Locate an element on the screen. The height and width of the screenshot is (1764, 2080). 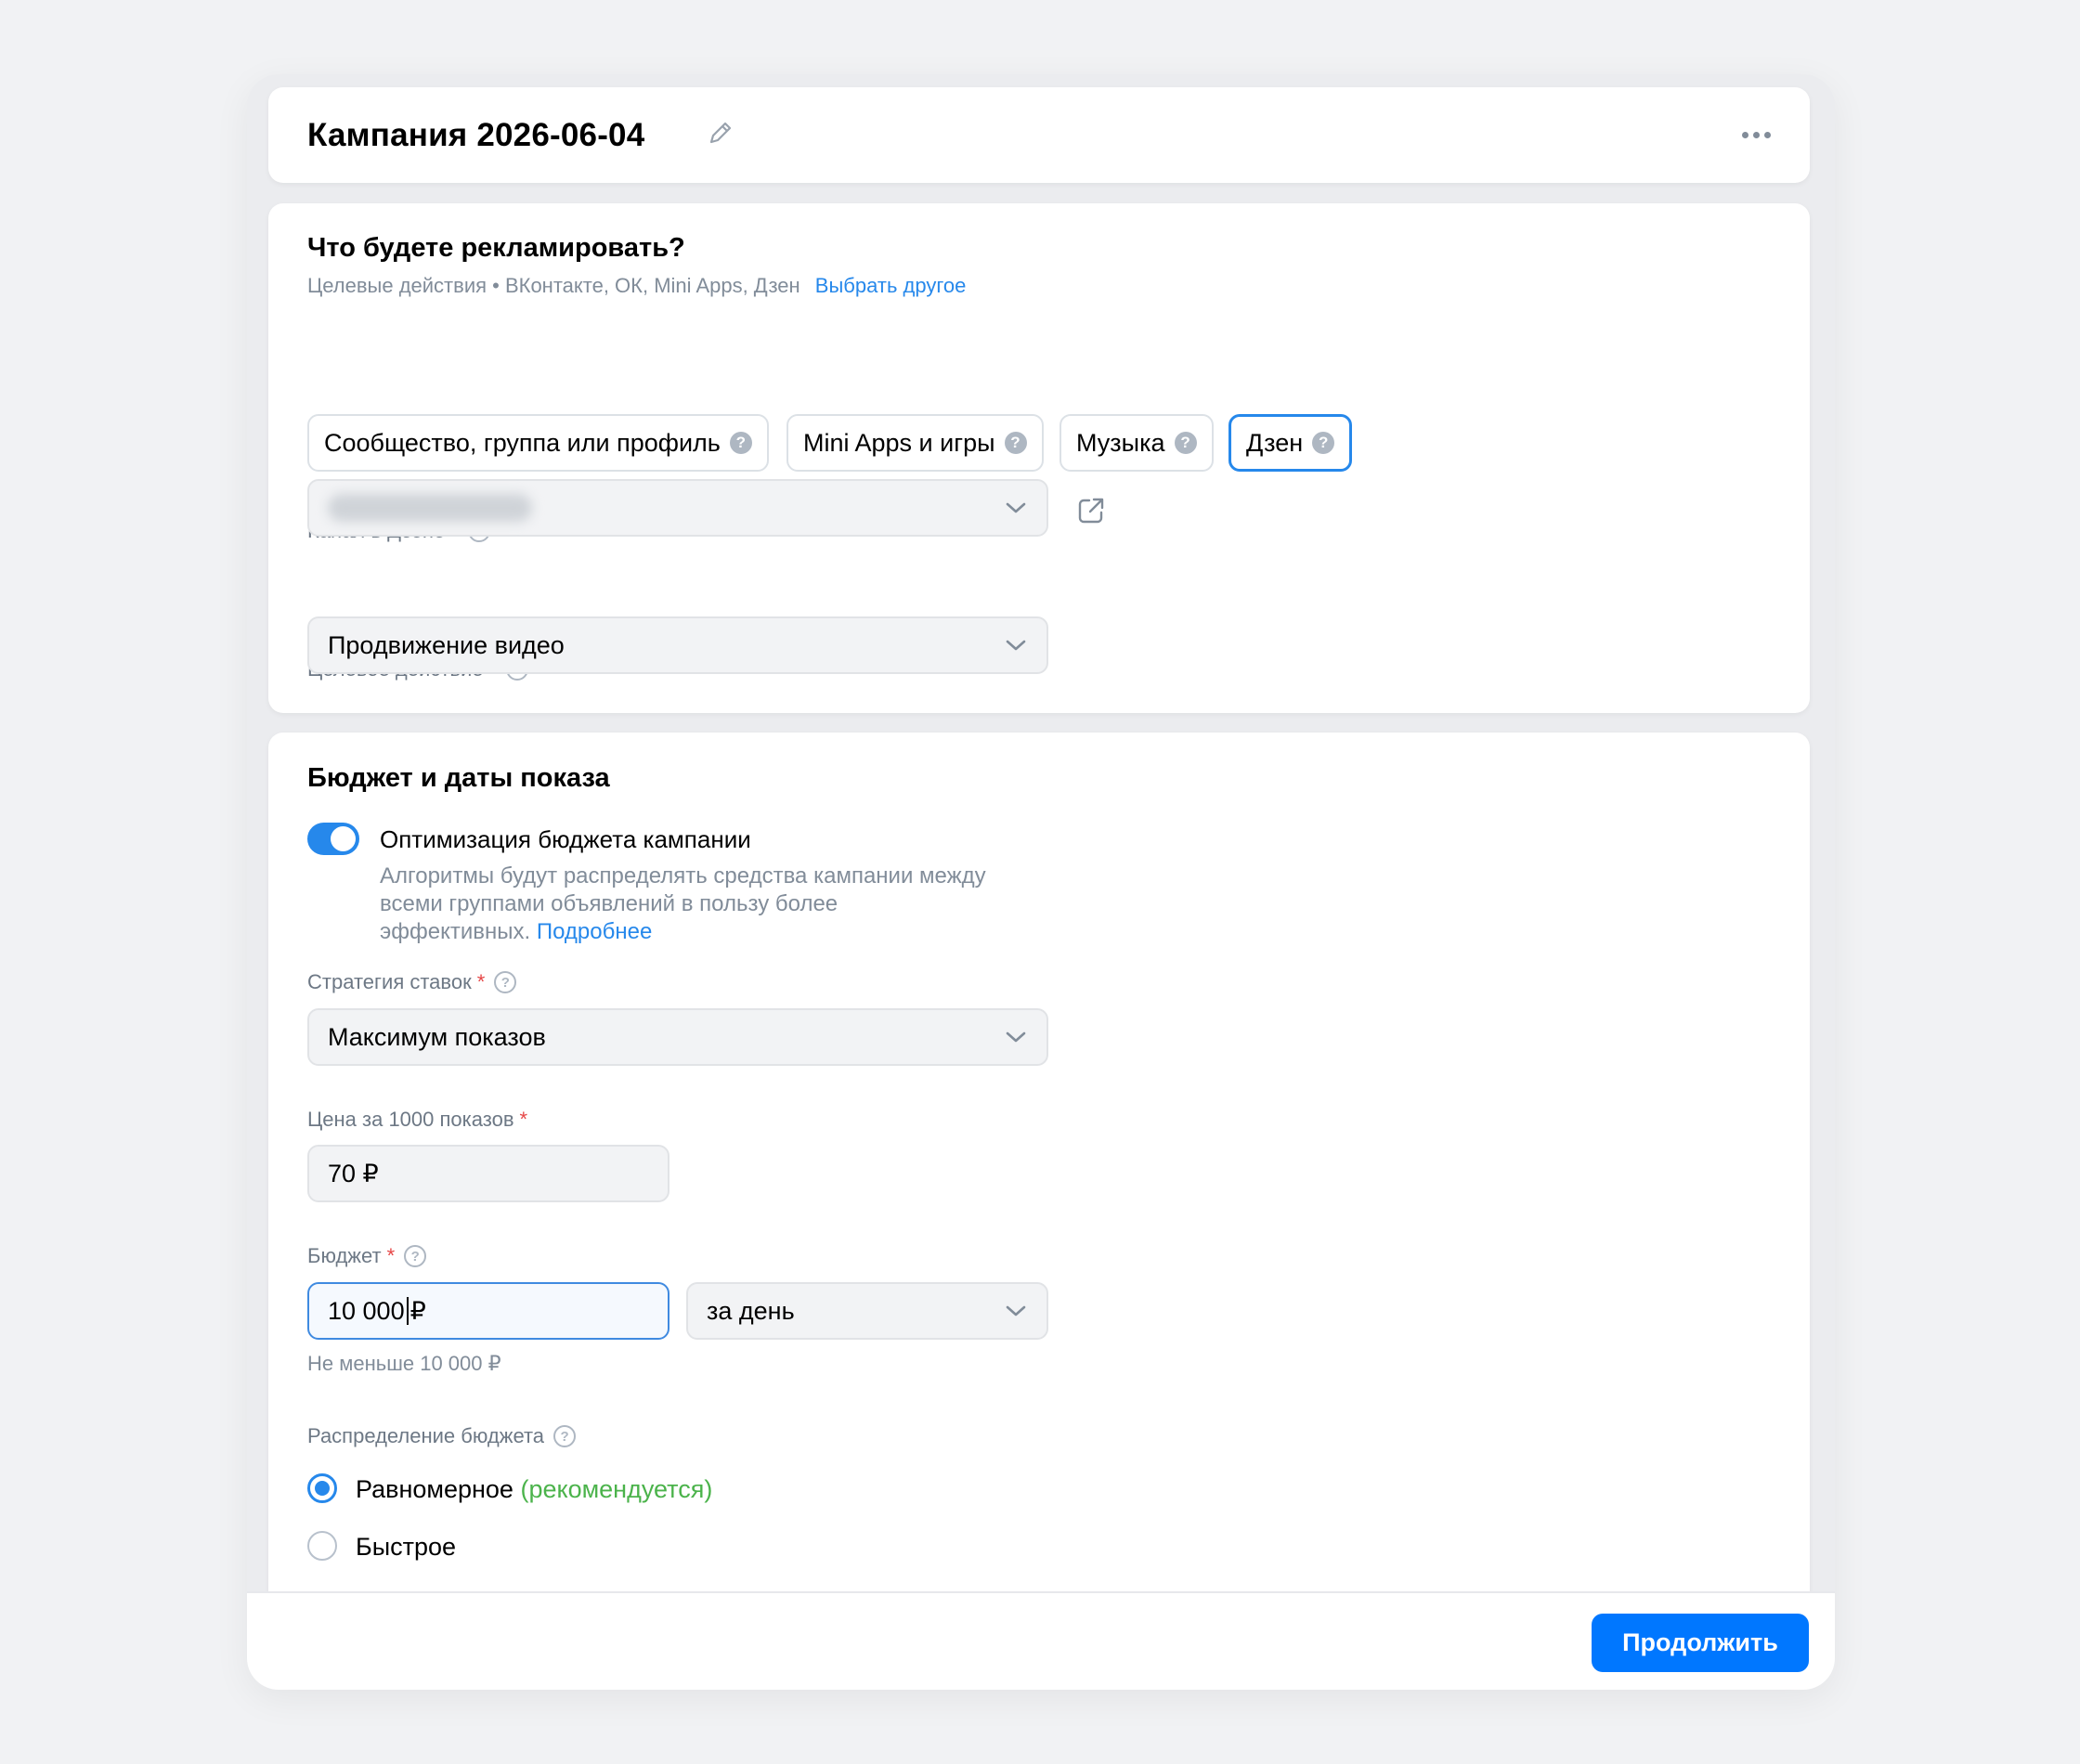
budget-currency: ₽ is located at coordinates (418, 1310).